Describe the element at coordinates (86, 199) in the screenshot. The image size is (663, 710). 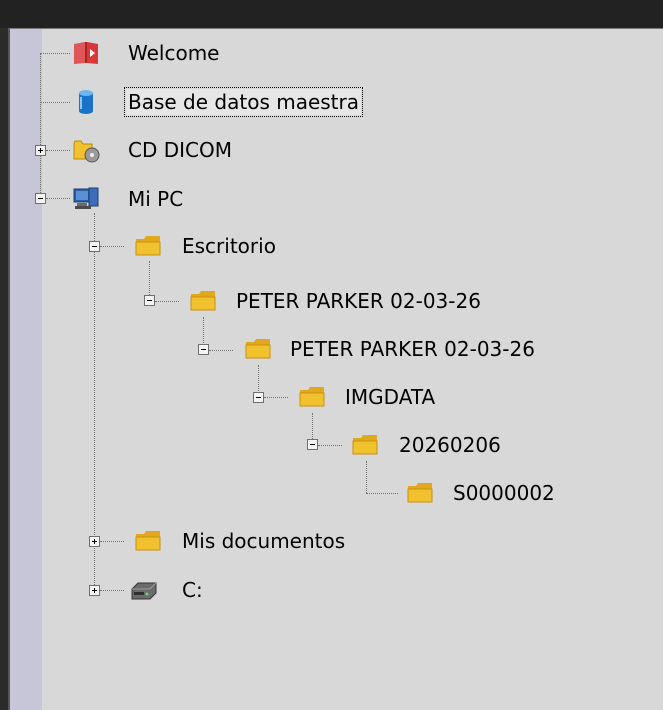
I see `computer-icon` at that location.